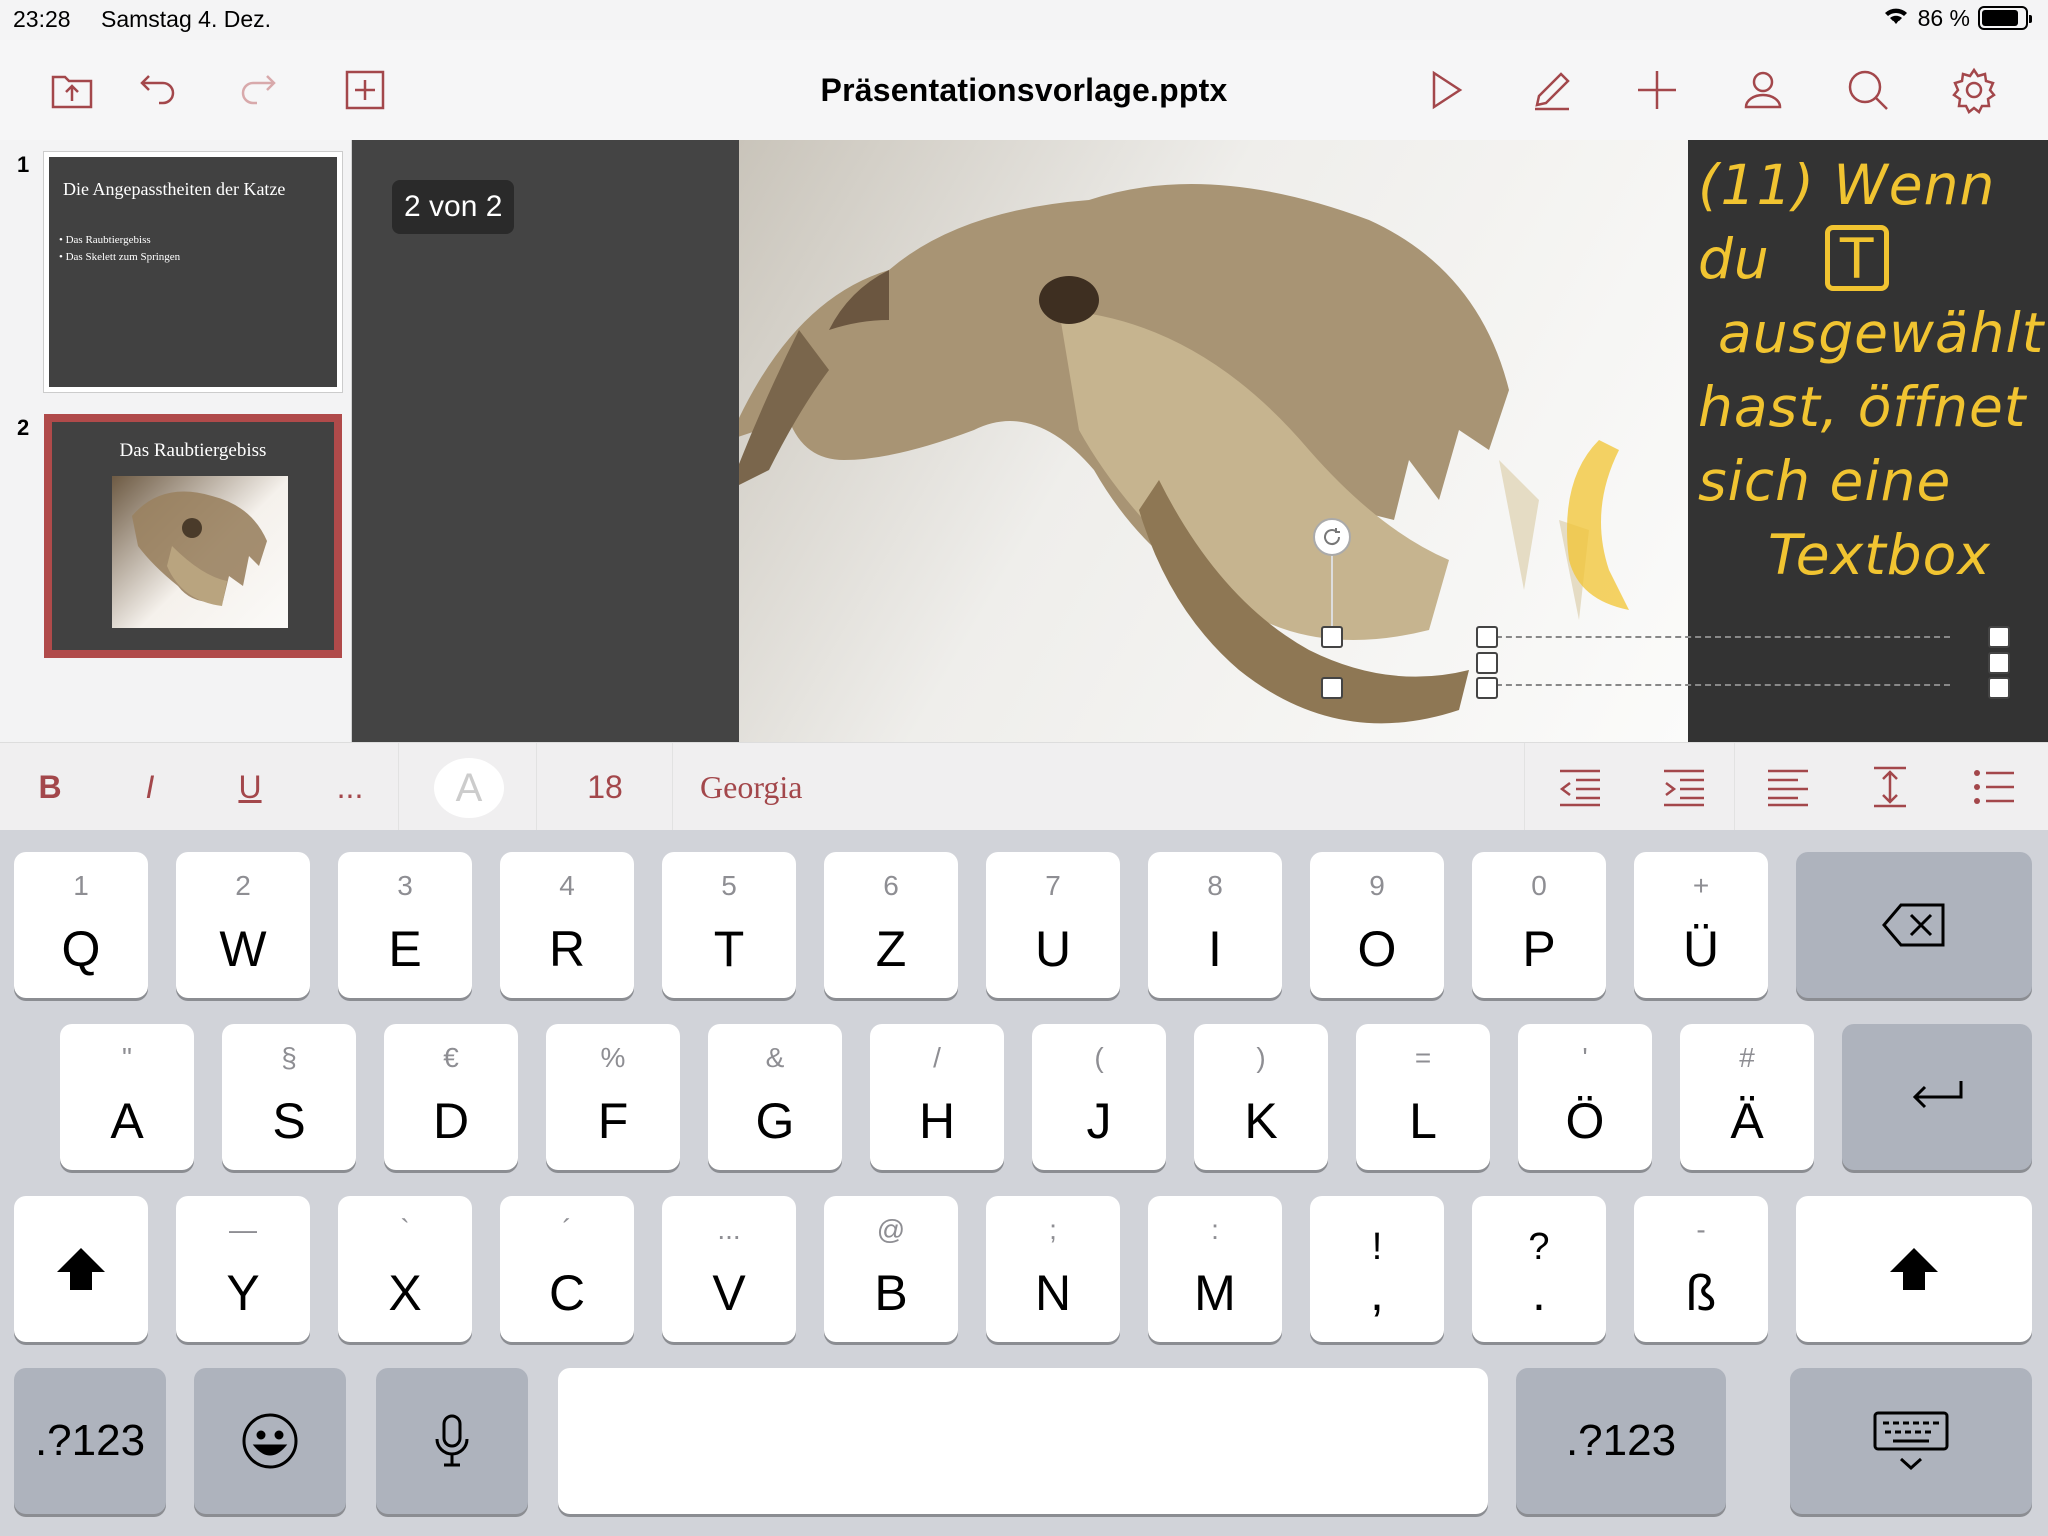  I want to click on key-q: 1Q, so click(81, 925).